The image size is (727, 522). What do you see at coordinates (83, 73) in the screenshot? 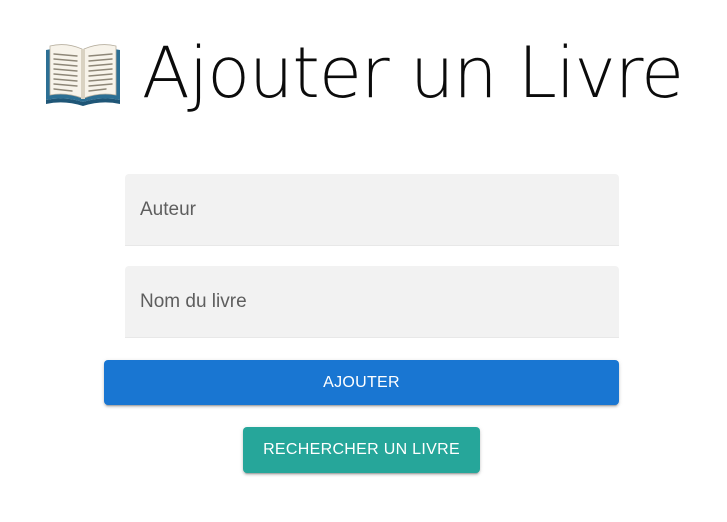
I see `open-book-icon` at bounding box center [83, 73].